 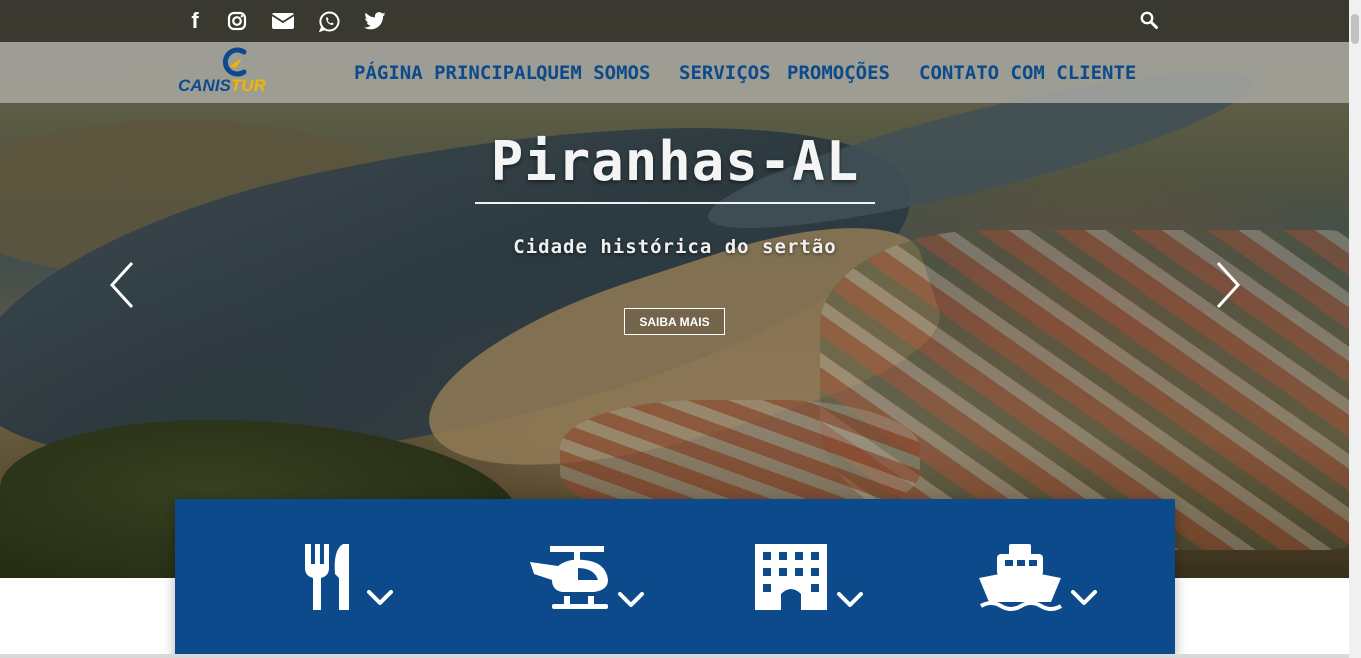 What do you see at coordinates (445, 73) in the screenshot?
I see `nav-item-home: PÁGINA PRINCIPAL` at bounding box center [445, 73].